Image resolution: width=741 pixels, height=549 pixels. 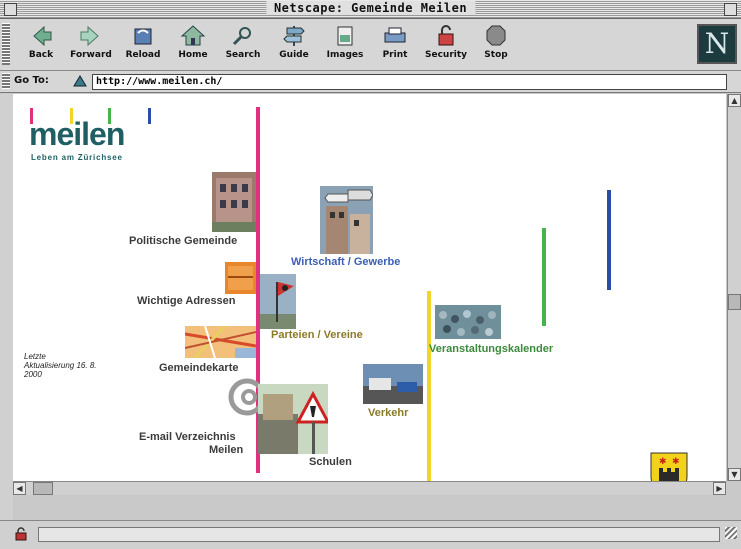 What do you see at coordinates (468, 322) in the screenshot?
I see `event-crowd-photo` at bounding box center [468, 322].